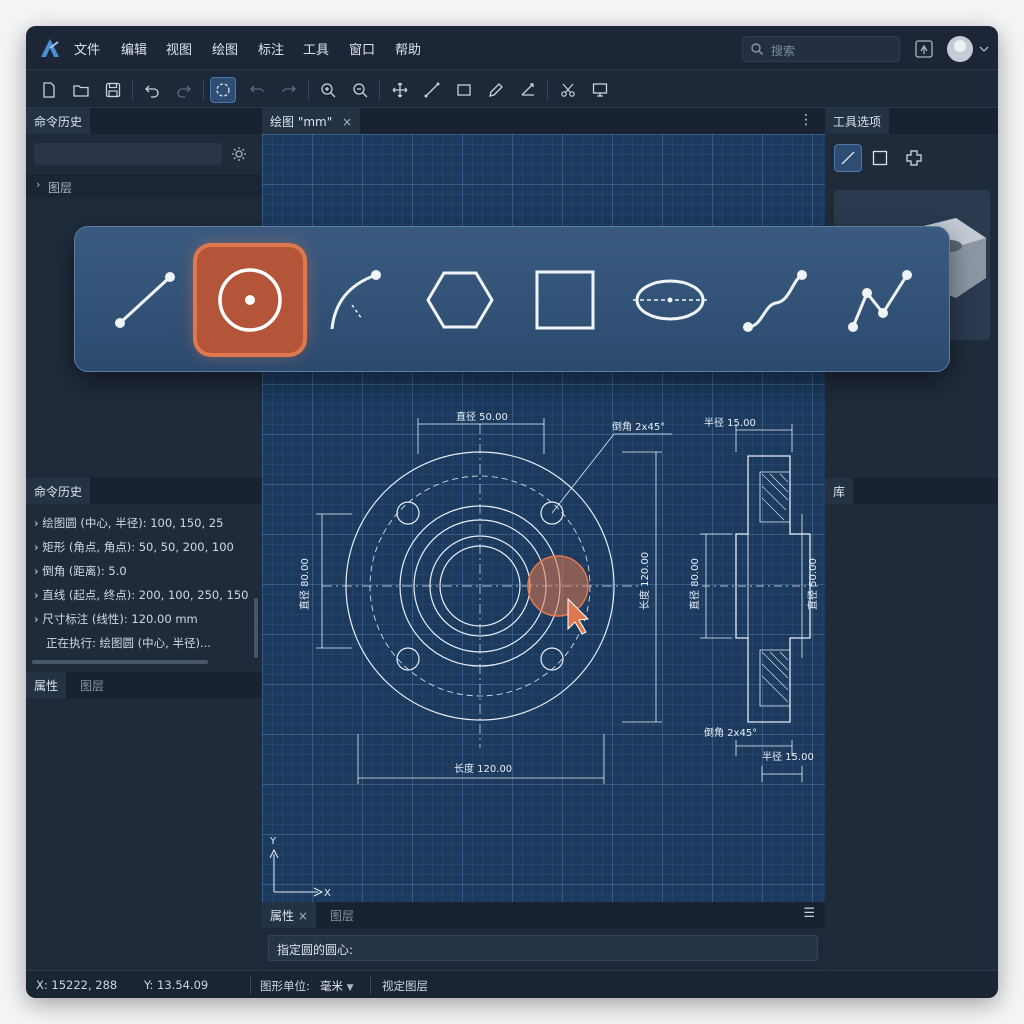  I want to click on ellipse-tool-icon, so click(670, 300).